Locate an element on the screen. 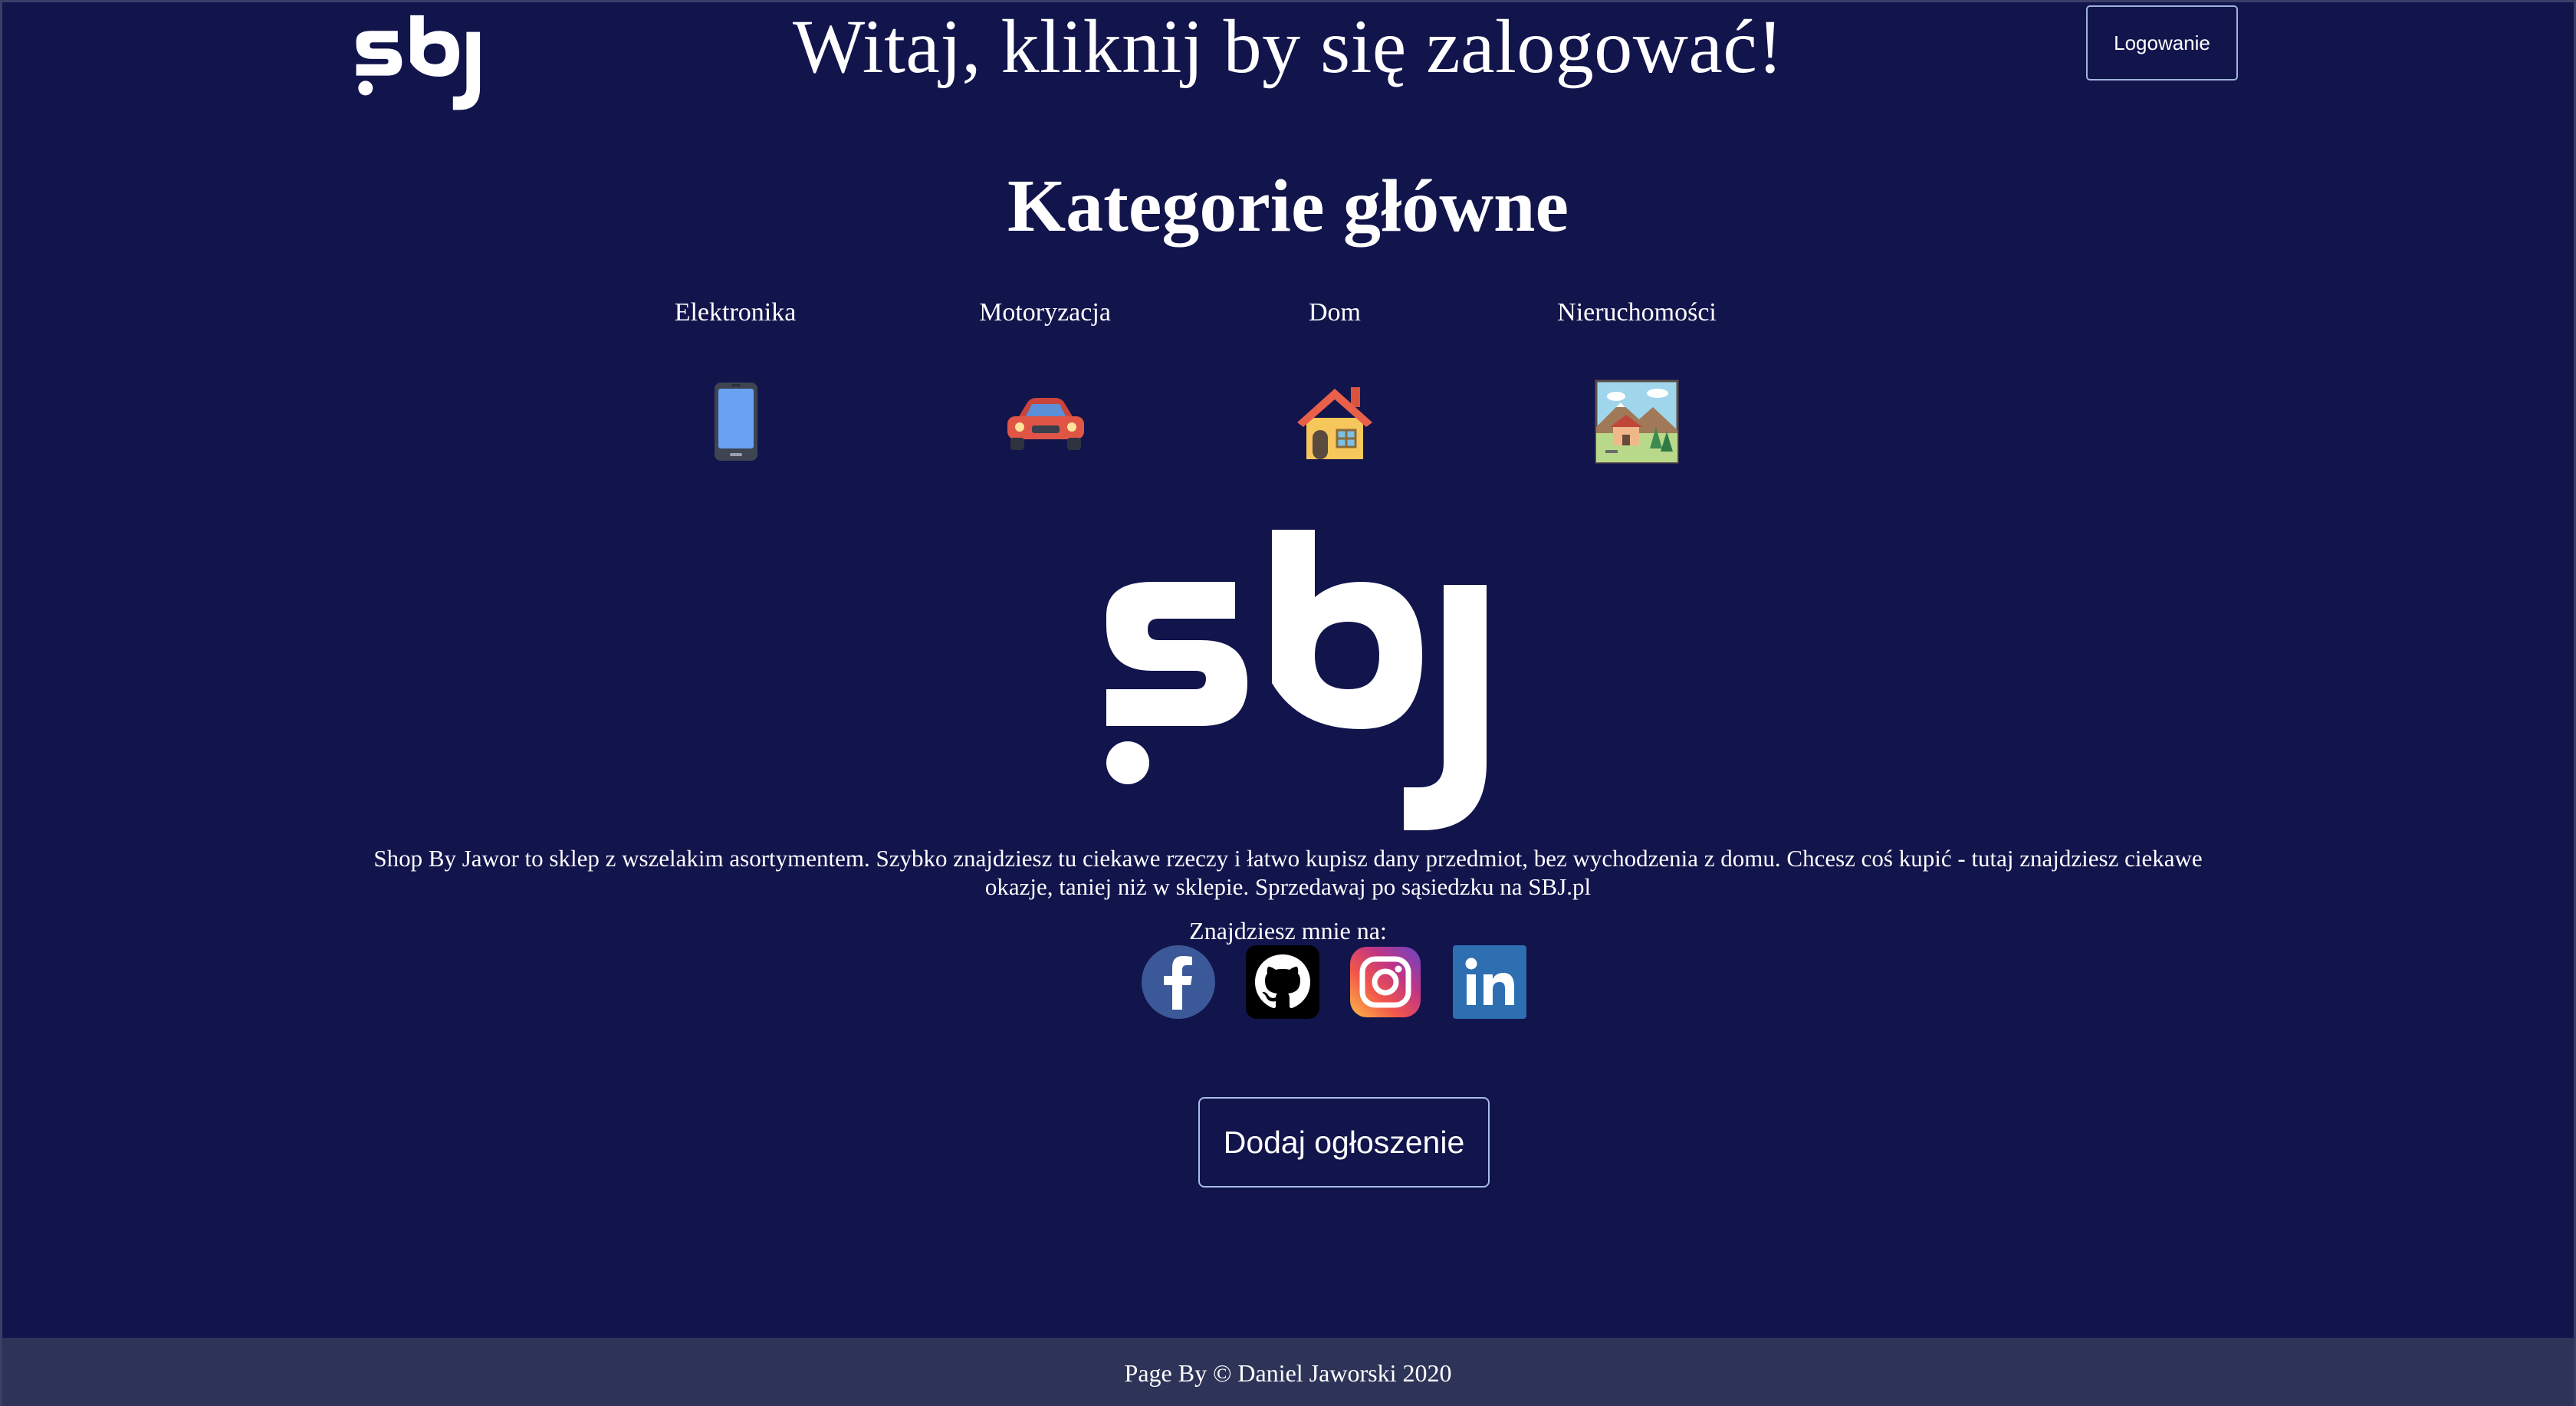 The width and height of the screenshot is (2576, 1406). car-icon is located at coordinates (1045, 422).